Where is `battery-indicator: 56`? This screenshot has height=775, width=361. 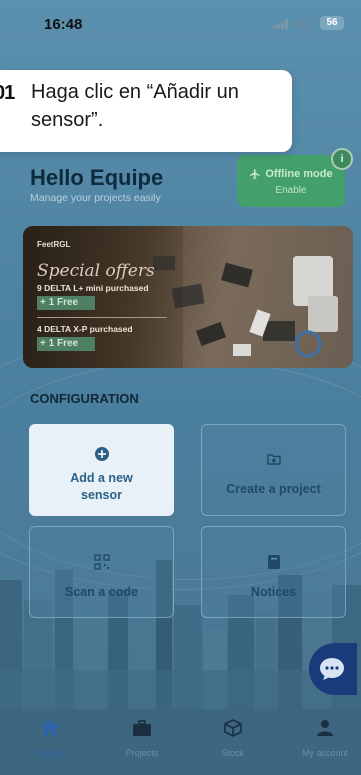 battery-indicator: 56 is located at coordinates (332, 23).